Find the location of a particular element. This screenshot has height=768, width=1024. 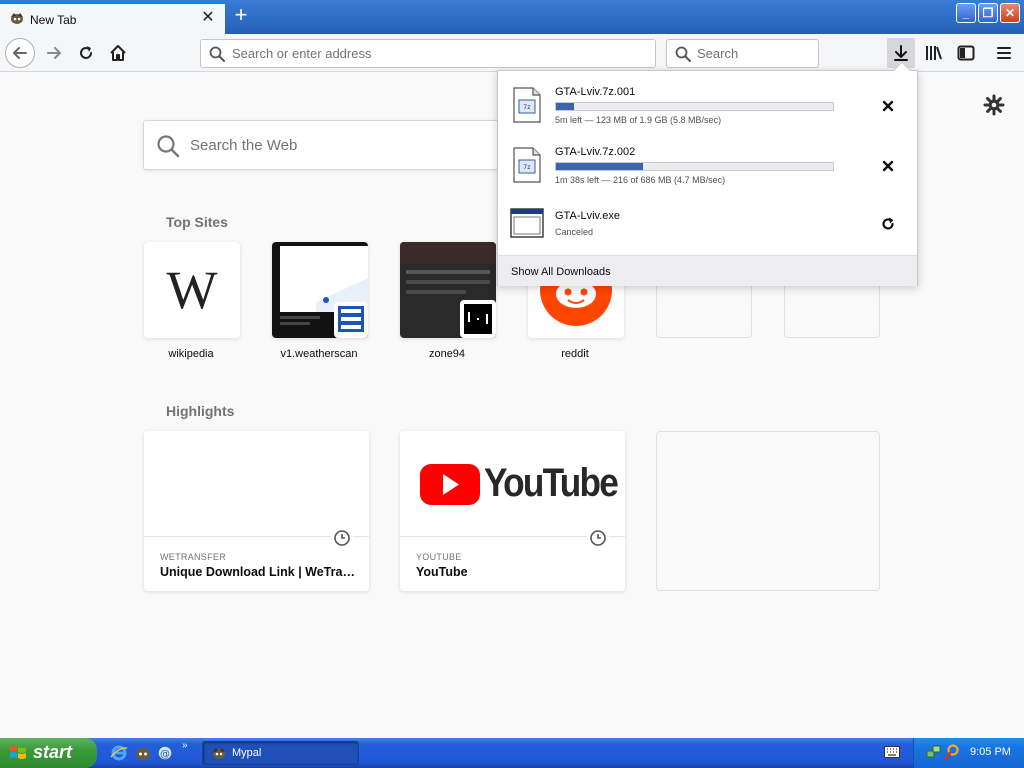

retry-download-button is located at coordinates (888, 224).